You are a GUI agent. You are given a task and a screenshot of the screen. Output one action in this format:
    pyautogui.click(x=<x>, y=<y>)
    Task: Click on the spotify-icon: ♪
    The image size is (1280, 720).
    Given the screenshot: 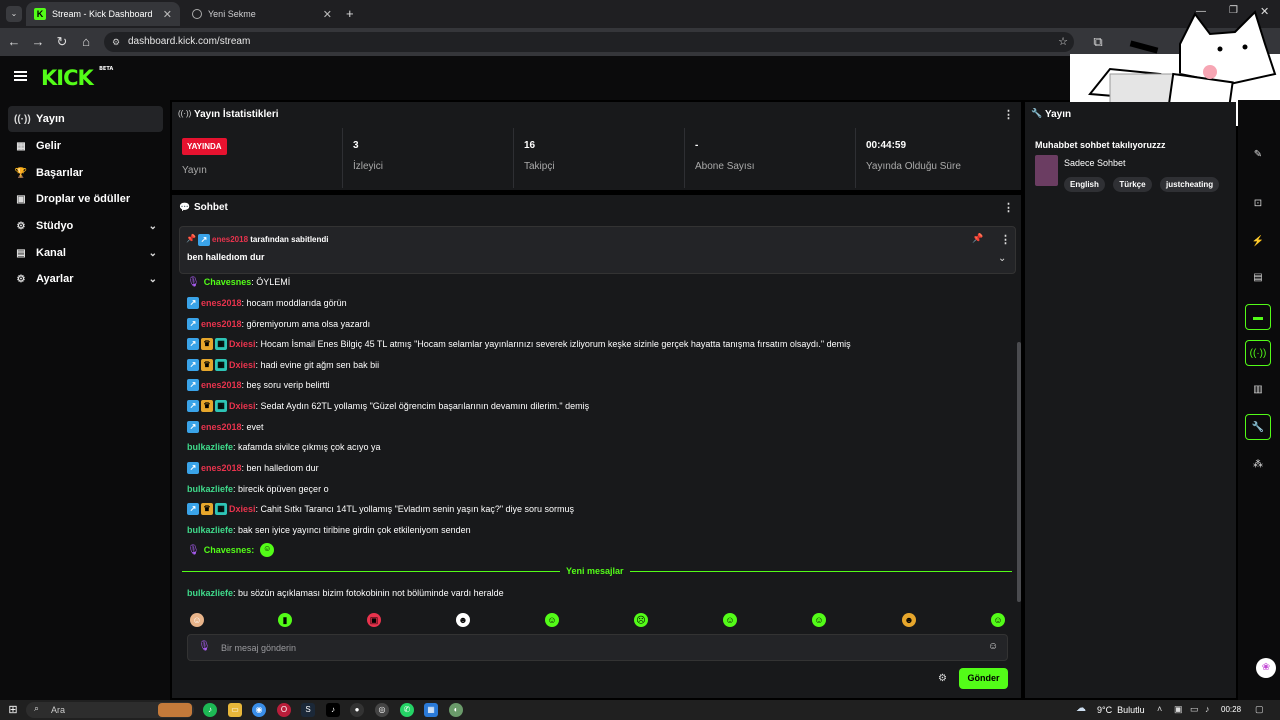 What is the action you would take?
    pyautogui.click(x=210, y=710)
    